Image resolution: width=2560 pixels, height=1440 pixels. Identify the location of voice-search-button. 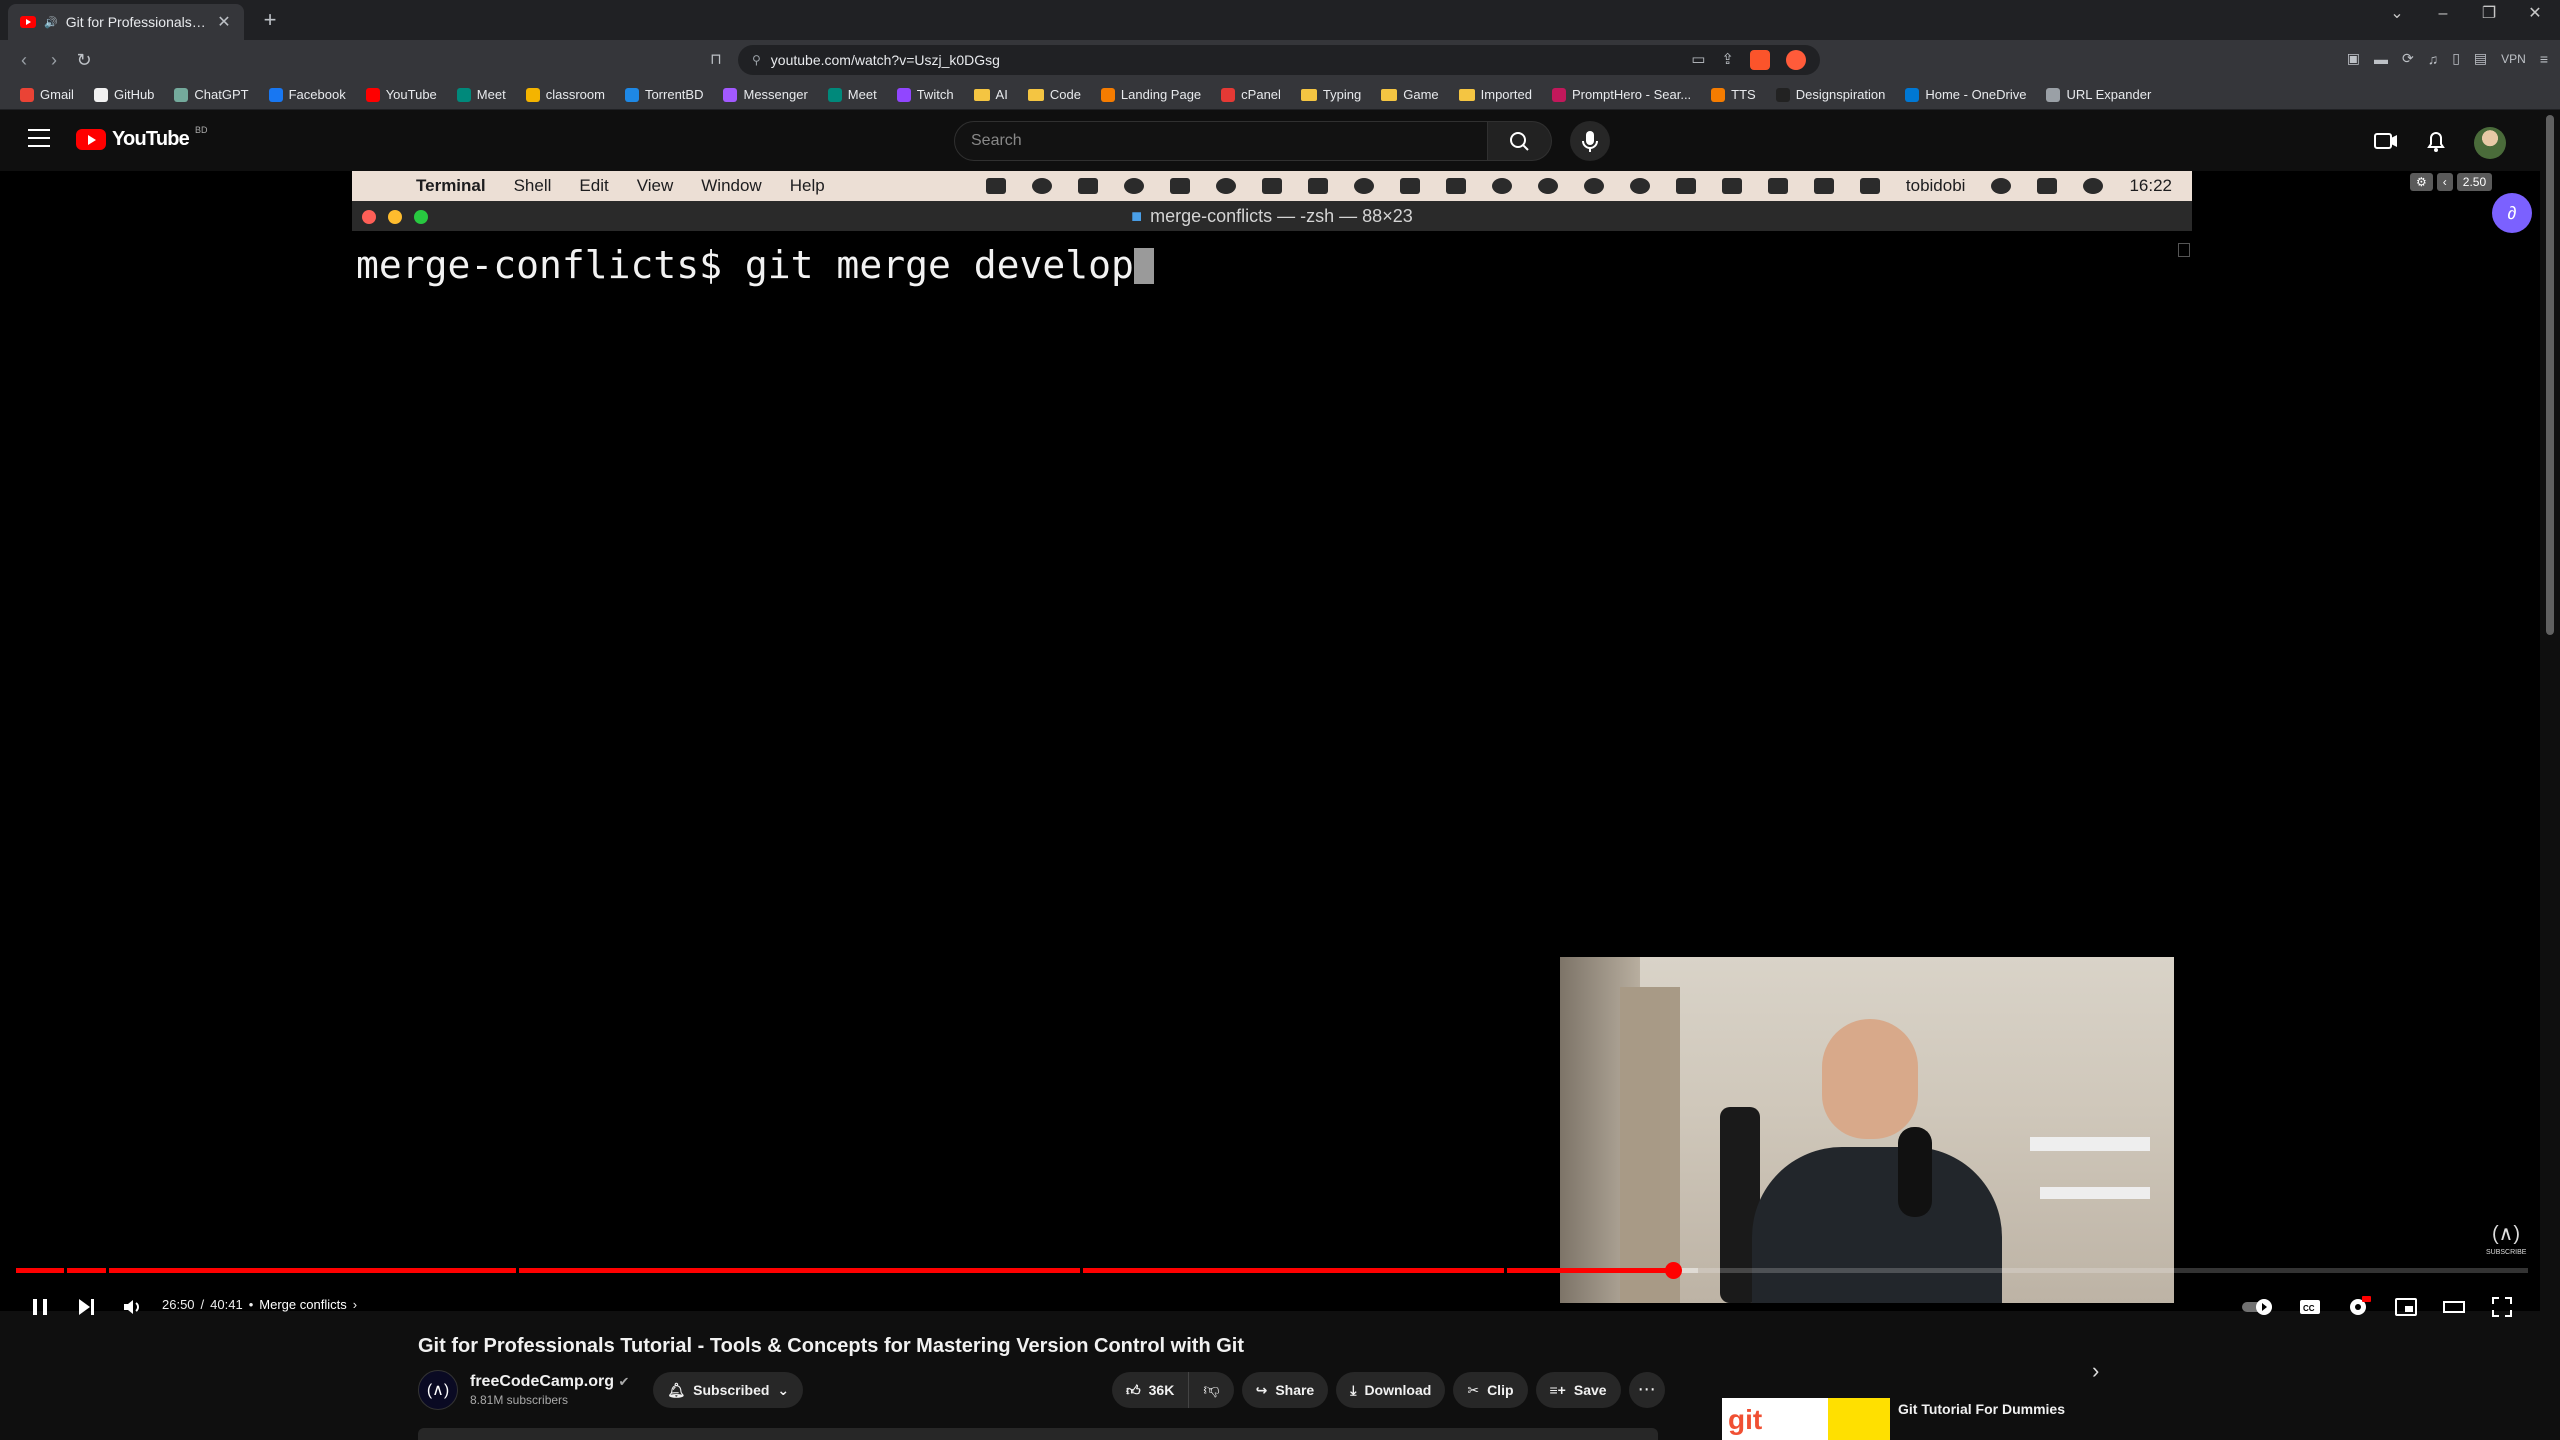
(1590, 141).